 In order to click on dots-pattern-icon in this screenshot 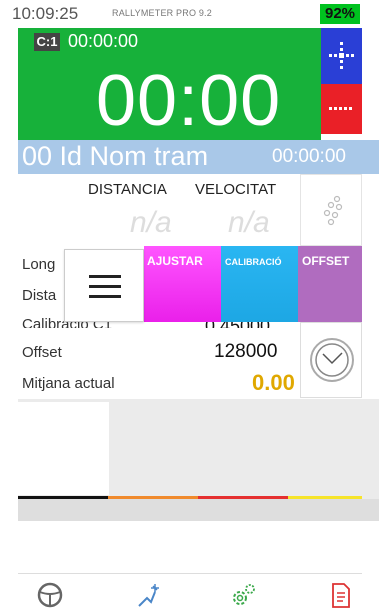, I will do `click(333, 210)`.